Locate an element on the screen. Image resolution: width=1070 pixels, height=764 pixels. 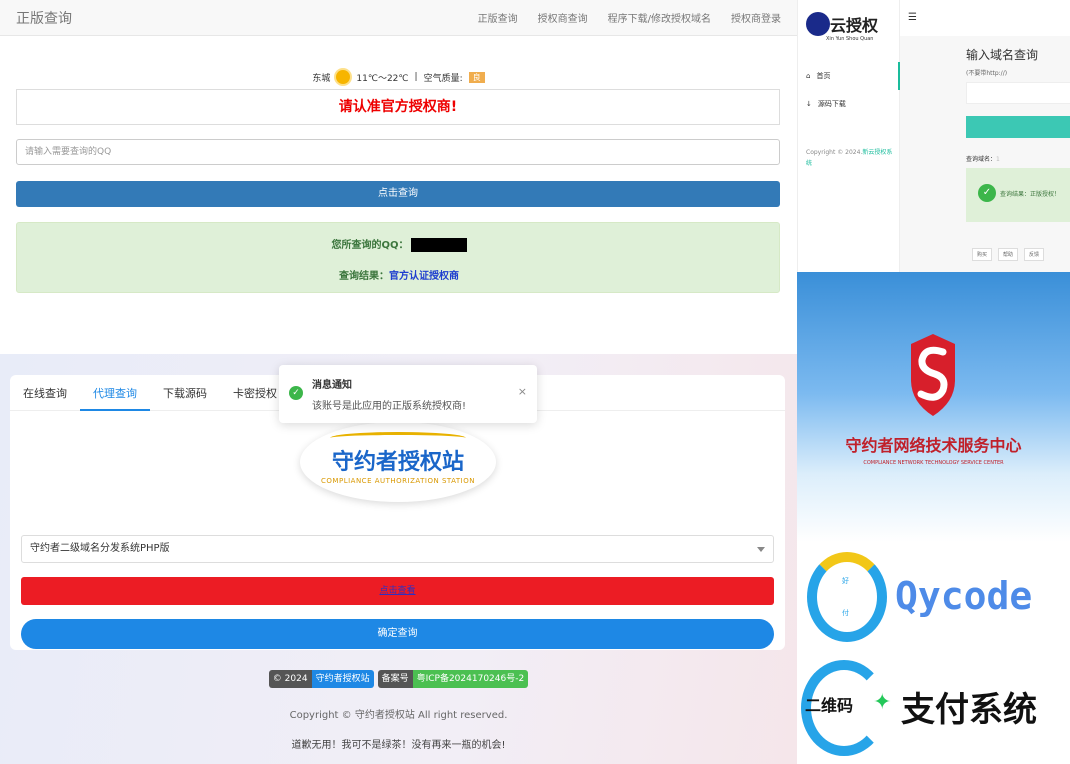
sidebar-item-label: 首页 is located at coordinates (823, 76).